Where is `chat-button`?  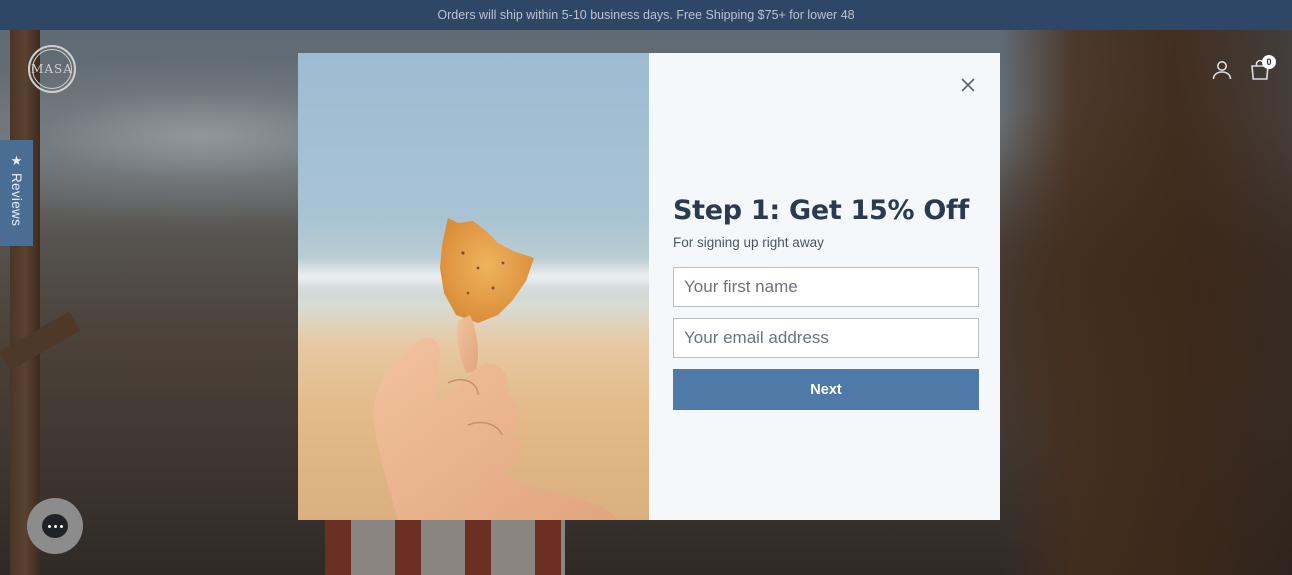
chat-button is located at coordinates (55, 526).